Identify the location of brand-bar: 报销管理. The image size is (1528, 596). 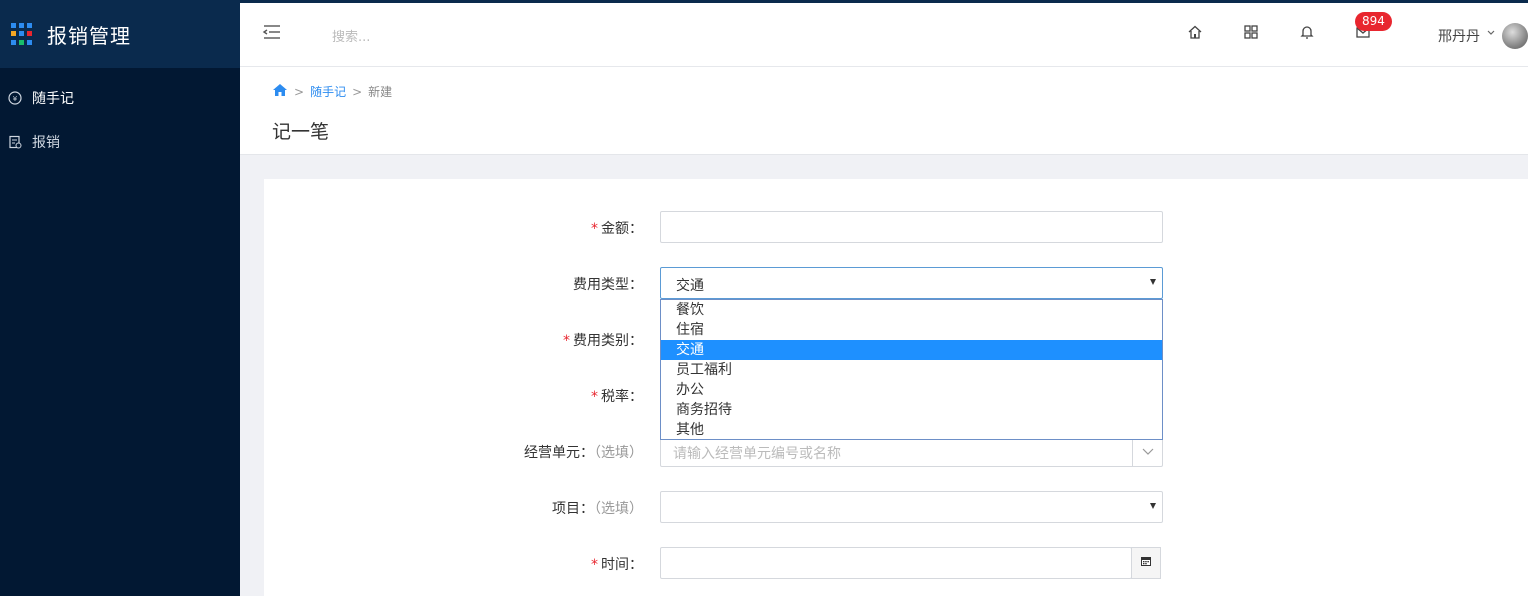
(120, 34).